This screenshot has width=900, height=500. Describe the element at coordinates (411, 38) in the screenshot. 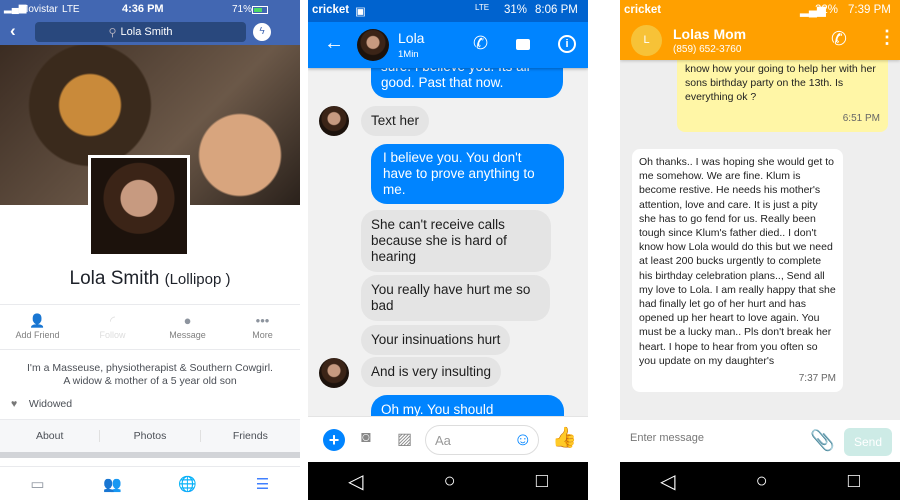

I see `contact-name: Lola` at that location.